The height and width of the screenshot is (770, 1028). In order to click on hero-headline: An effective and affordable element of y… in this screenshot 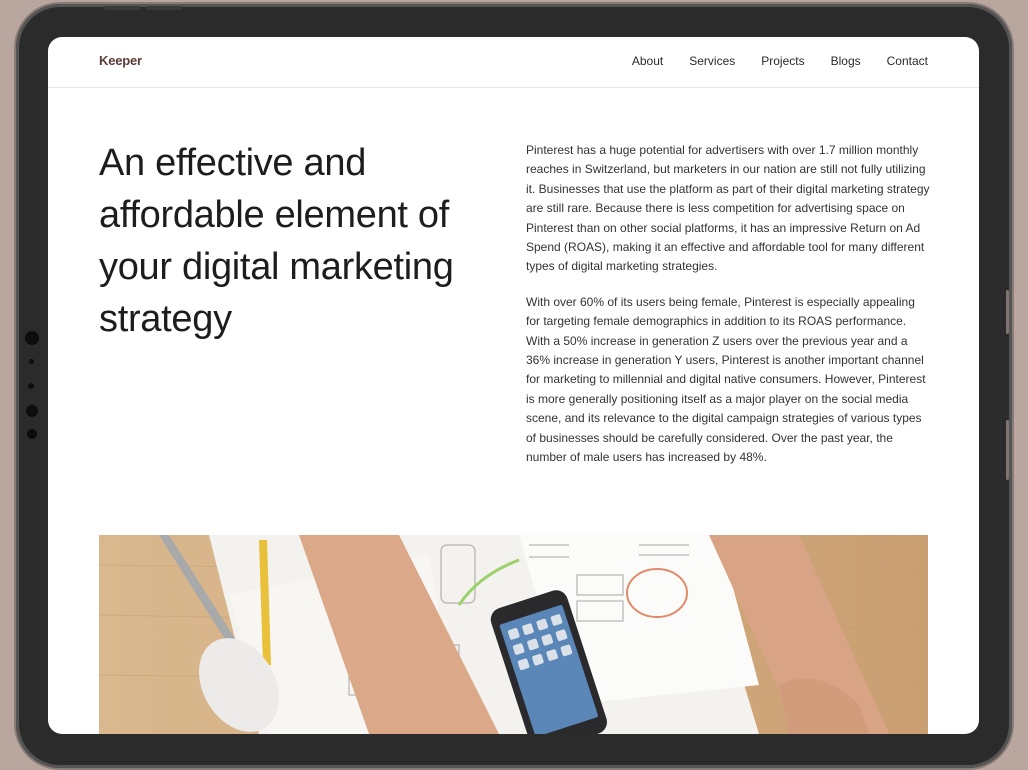, I will do `click(276, 241)`.